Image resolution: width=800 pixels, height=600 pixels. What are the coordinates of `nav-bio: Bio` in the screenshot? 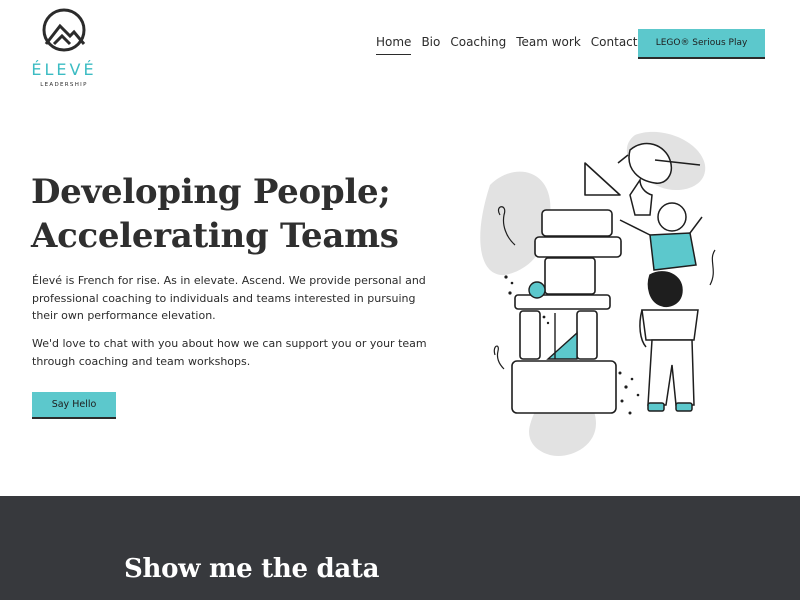 It's located at (430, 45).